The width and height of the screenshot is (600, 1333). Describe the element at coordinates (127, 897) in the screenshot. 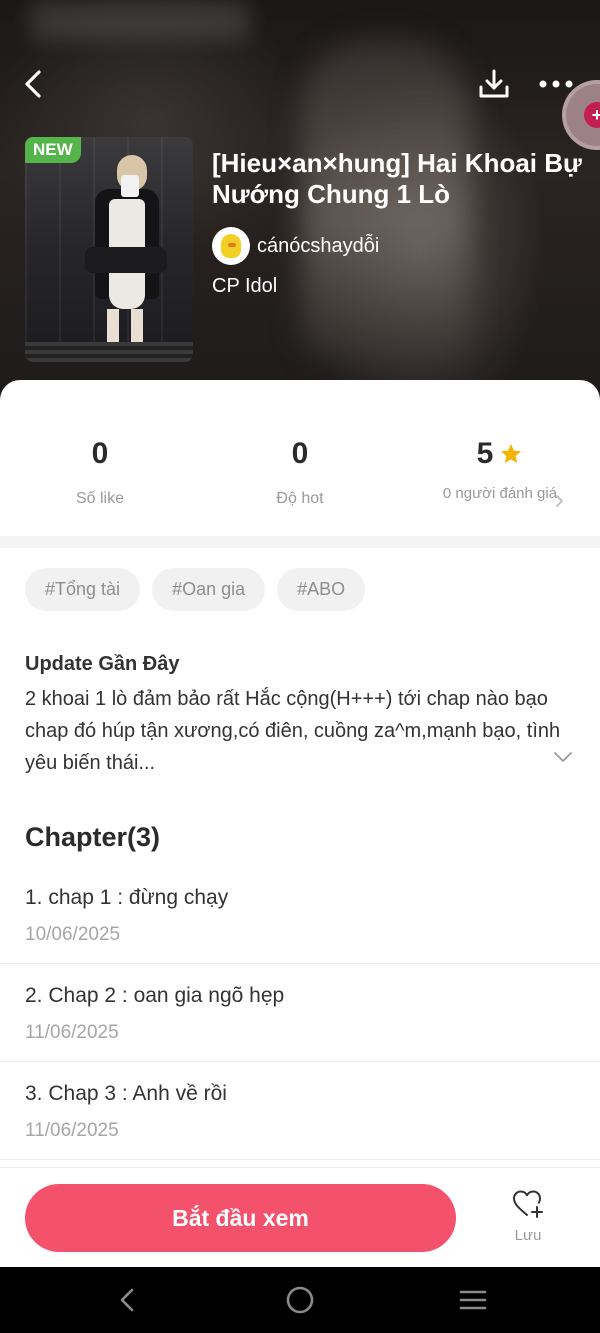

I see `chapter-name: 1. chap 1 : đừng chạy` at that location.